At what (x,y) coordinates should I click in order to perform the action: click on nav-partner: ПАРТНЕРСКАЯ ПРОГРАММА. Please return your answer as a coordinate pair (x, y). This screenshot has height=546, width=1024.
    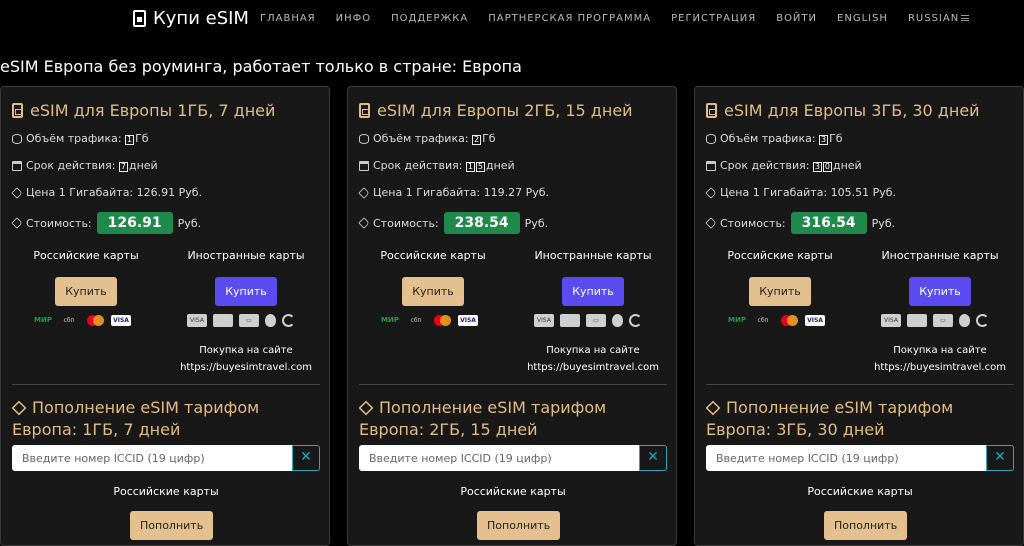
    Looking at the image, I should click on (569, 18).